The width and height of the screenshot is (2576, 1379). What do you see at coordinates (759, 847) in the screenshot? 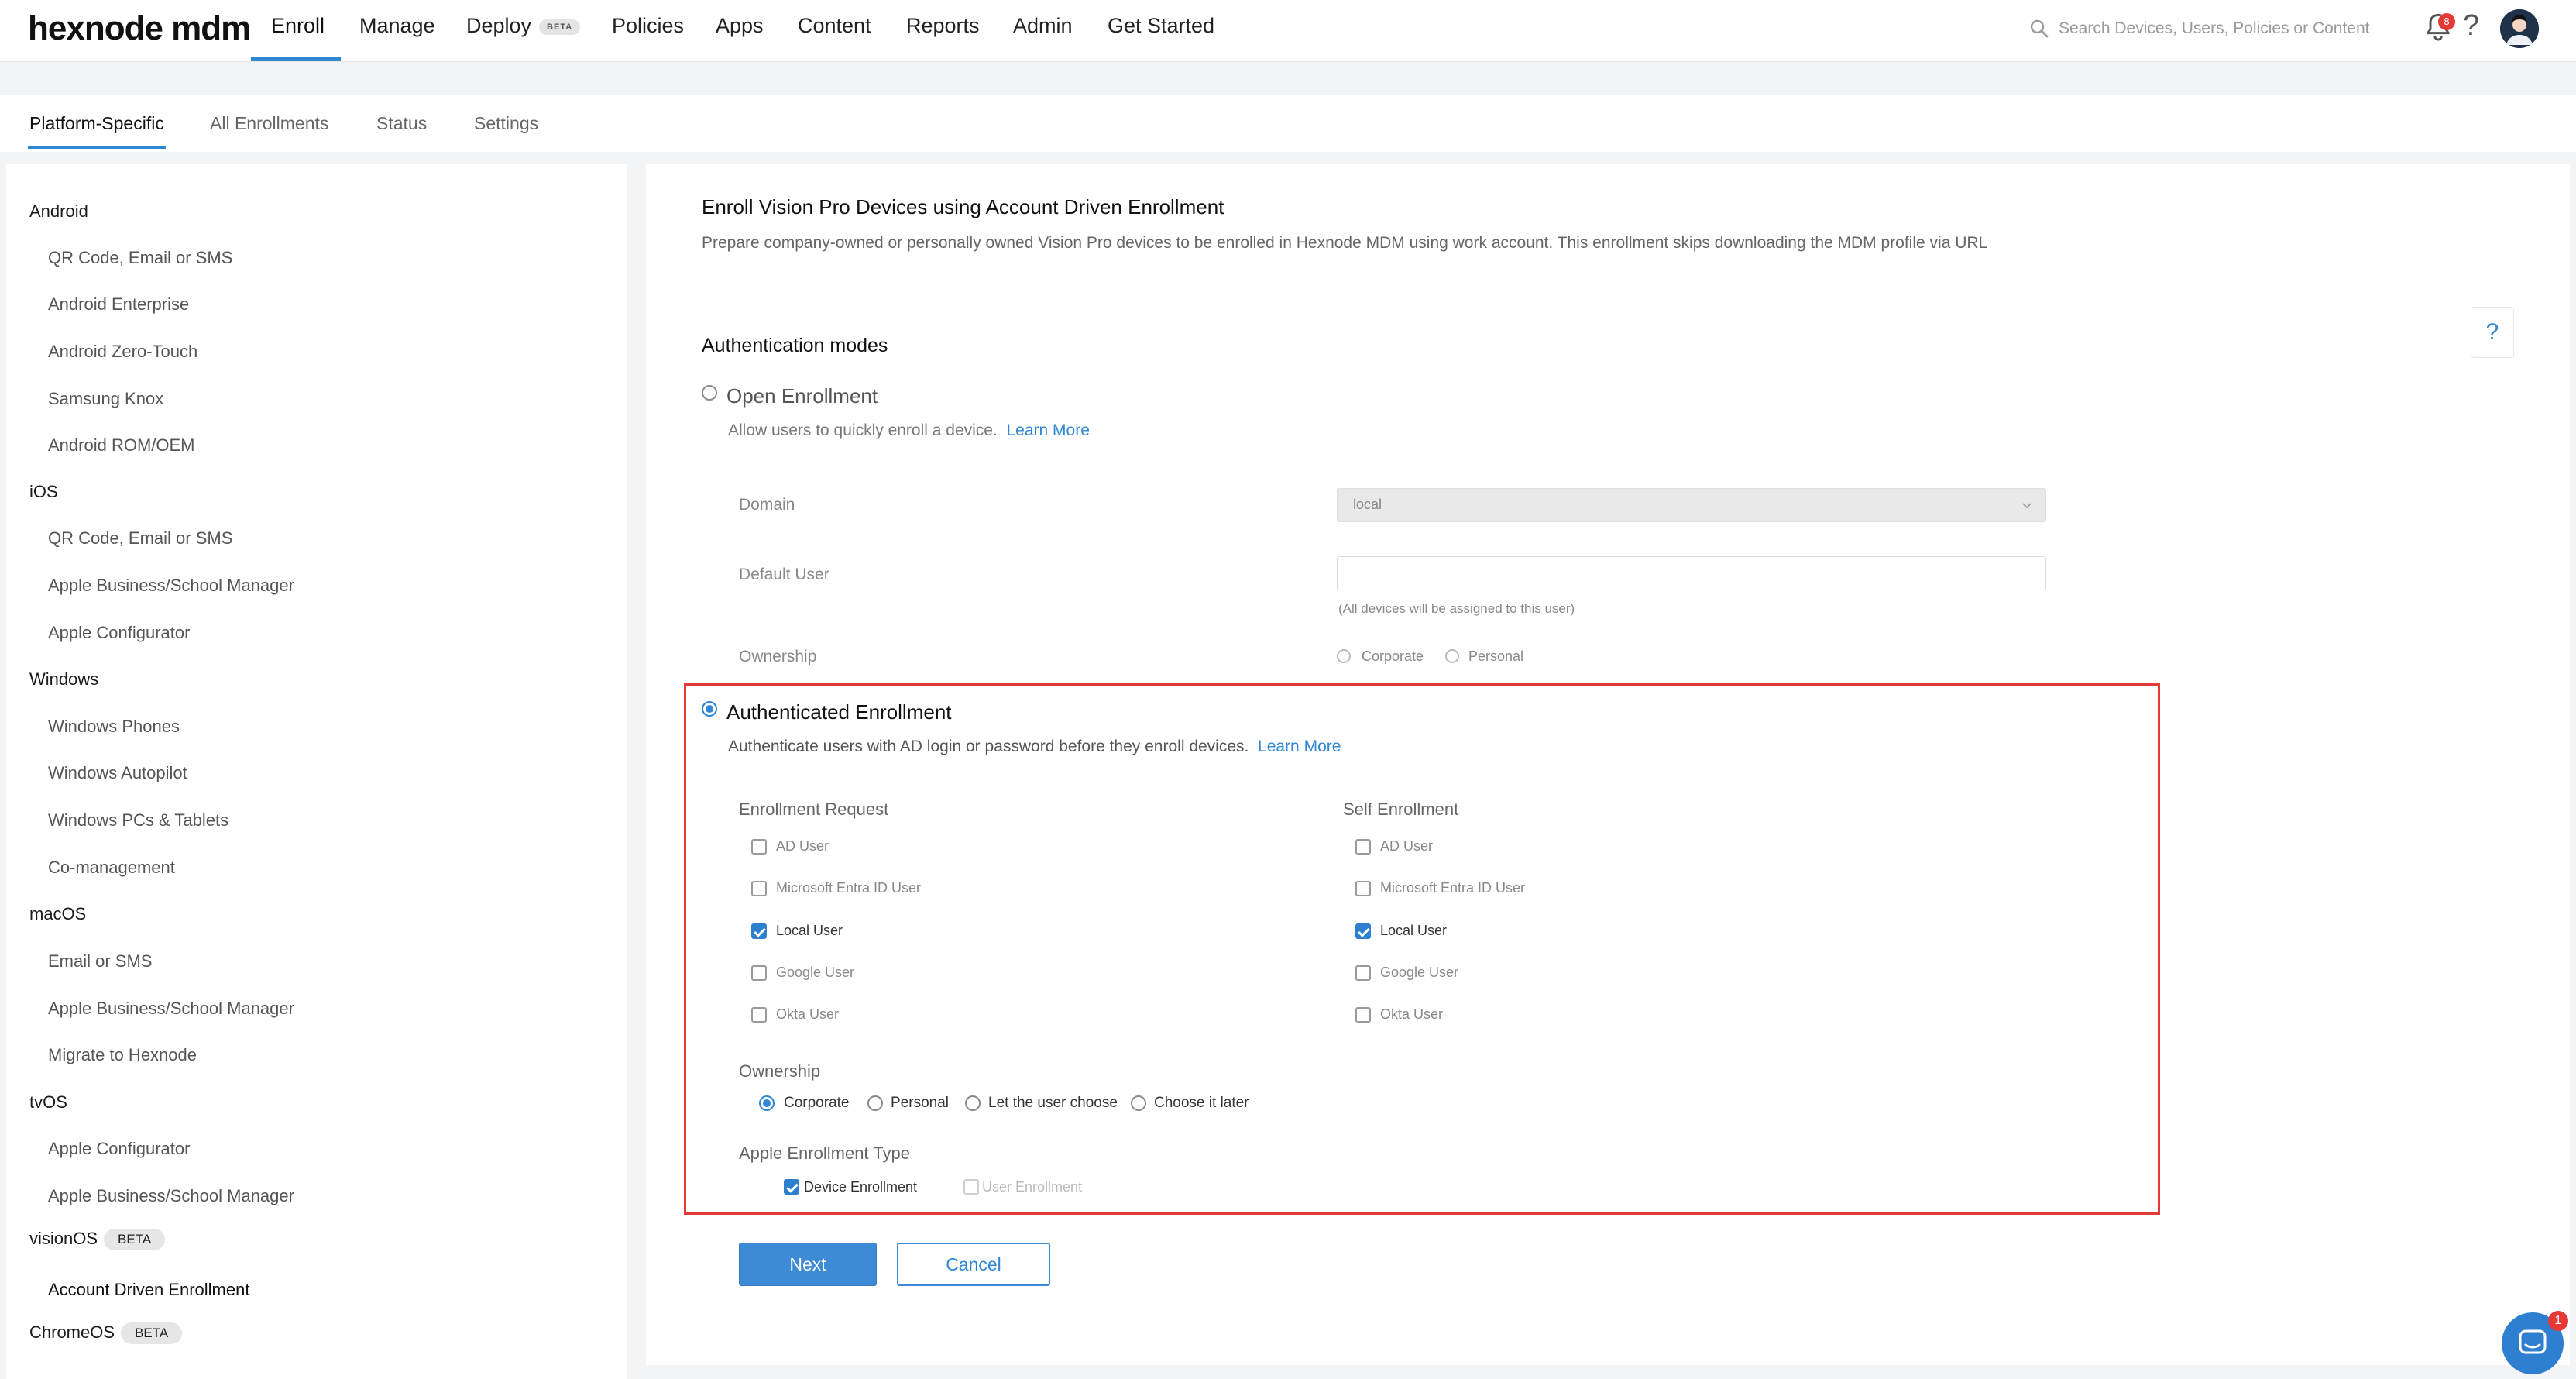
I see `er-ad-user-checkbox` at bounding box center [759, 847].